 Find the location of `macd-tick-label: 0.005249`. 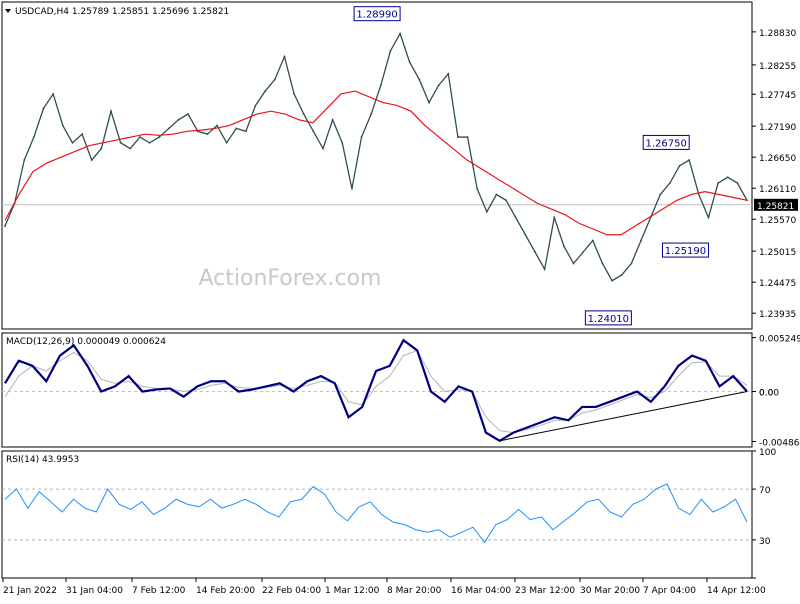

macd-tick-label: 0.005249 is located at coordinates (779, 340).